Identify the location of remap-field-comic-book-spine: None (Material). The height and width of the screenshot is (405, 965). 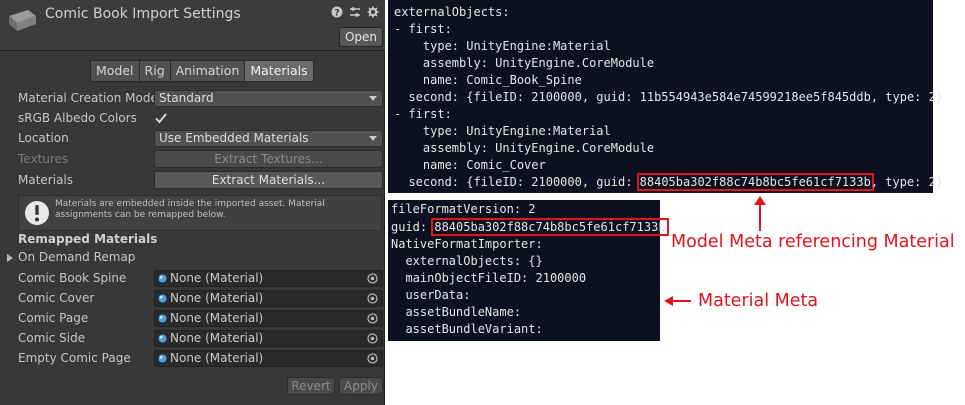
(268, 278).